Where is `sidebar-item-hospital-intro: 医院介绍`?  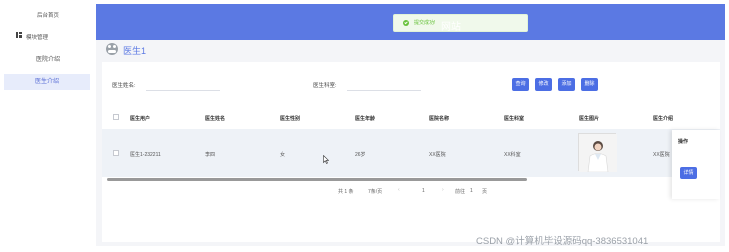 sidebar-item-hospital-intro: 医院介绍 is located at coordinates (48, 60).